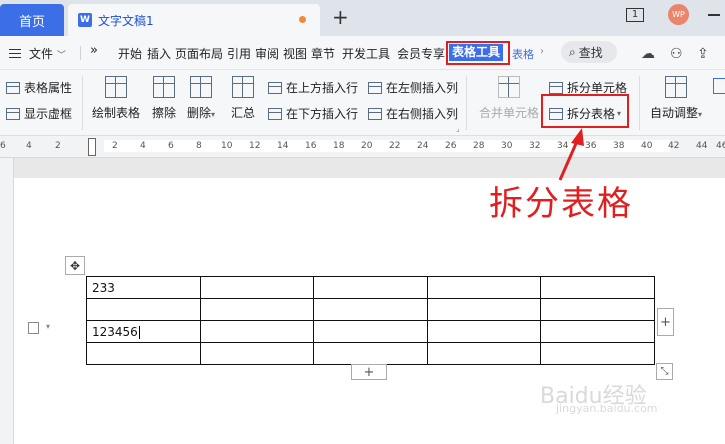 This screenshot has width=725, height=444. Describe the element at coordinates (39, 87) in the screenshot. I see `table-properties-button: 表格属性` at that location.